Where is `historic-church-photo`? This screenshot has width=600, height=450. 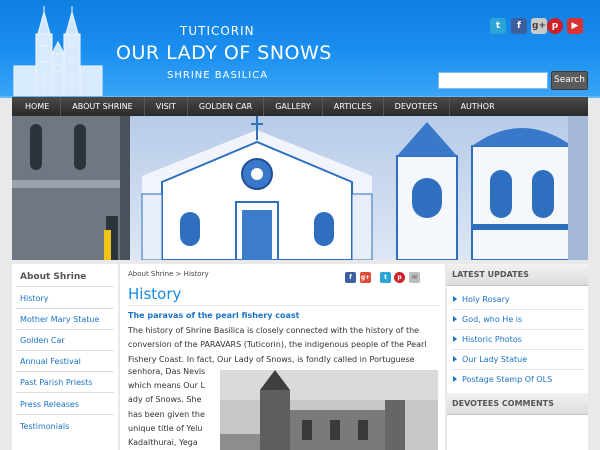 historic-church-photo is located at coordinates (329, 410).